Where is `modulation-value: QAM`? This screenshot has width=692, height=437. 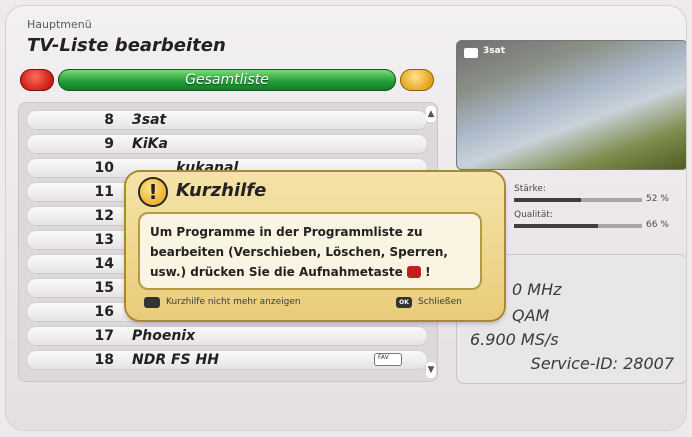 modulation-value: QAM is located at coordinates (531, 315).